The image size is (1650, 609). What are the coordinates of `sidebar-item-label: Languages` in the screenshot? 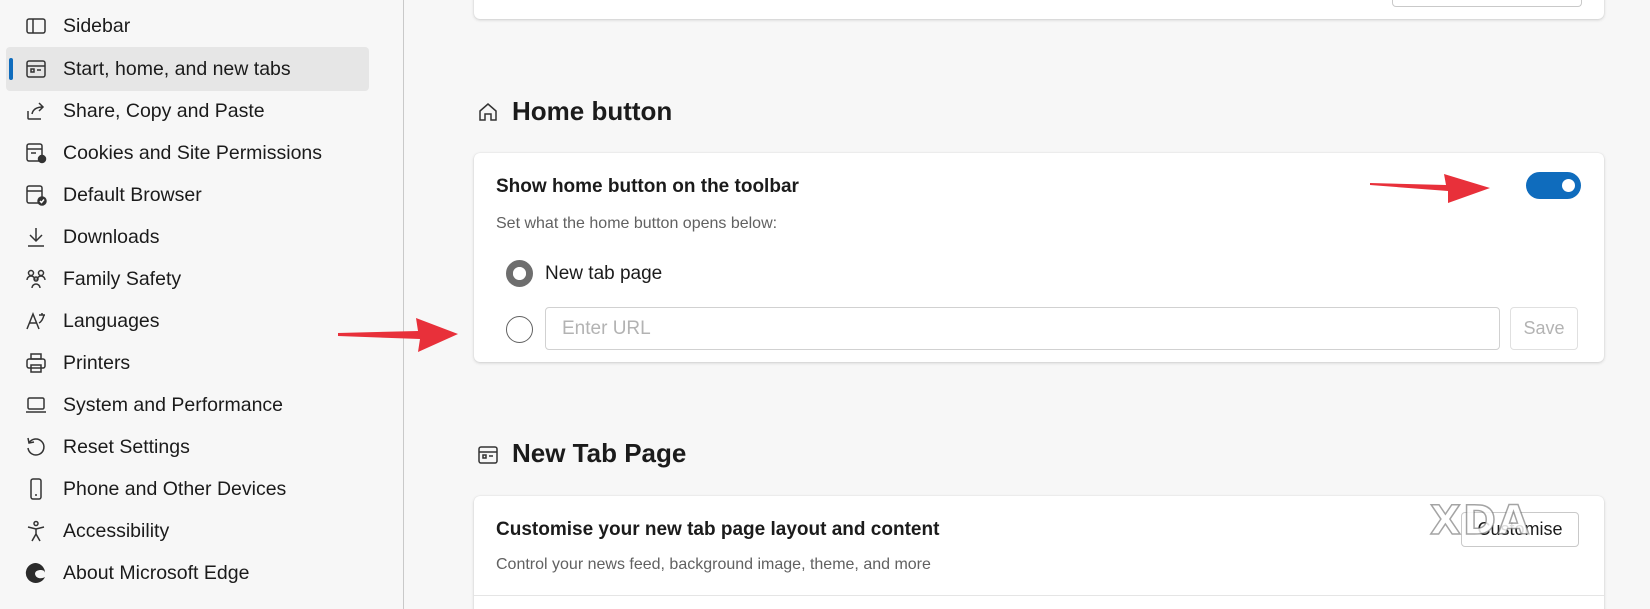 It's located at (111, 320).